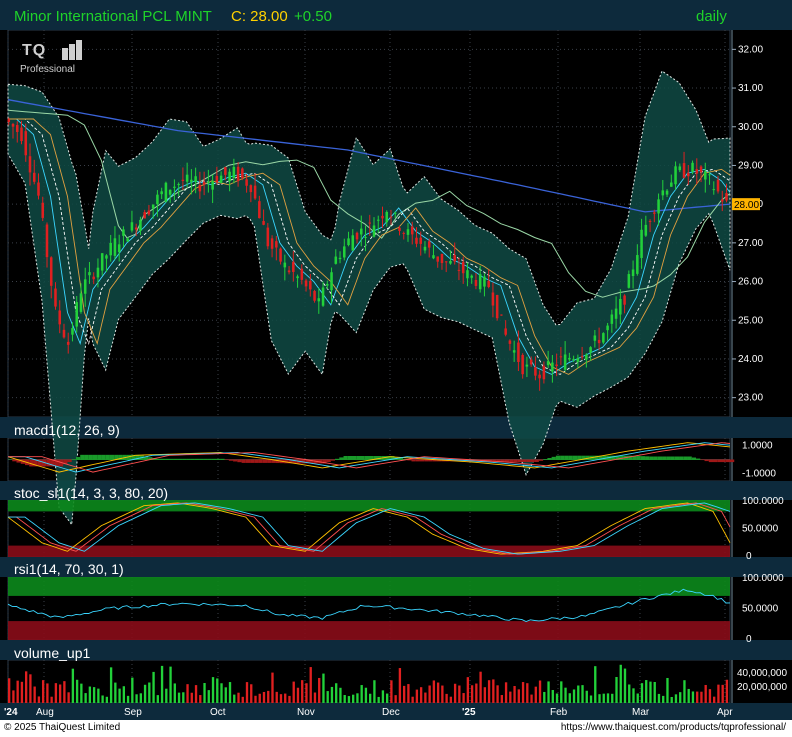 This screenshot has width=792, height=737. What do you see at coordinates (762, 687) in the screenshot?
I see `volume-tick-label: 20,000,000` at bounding box center [762, 687].